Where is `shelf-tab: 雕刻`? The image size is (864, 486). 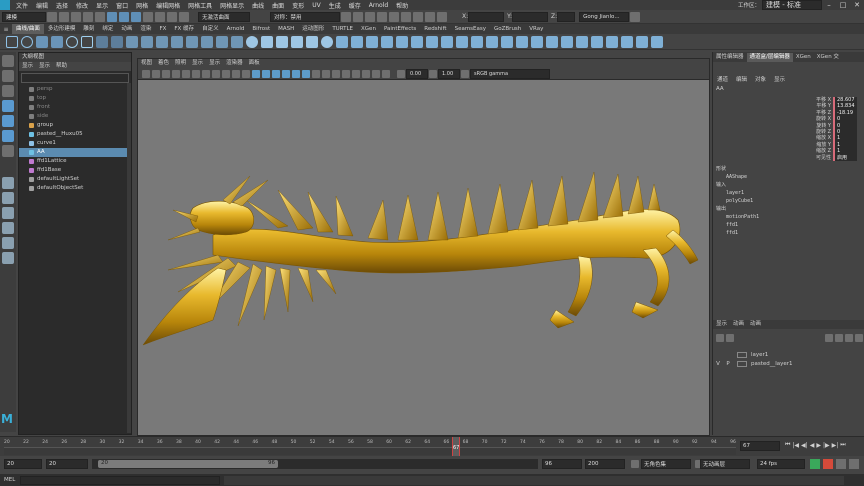
shelf-tab: 雕刻 is located at coordinates (88, 29).